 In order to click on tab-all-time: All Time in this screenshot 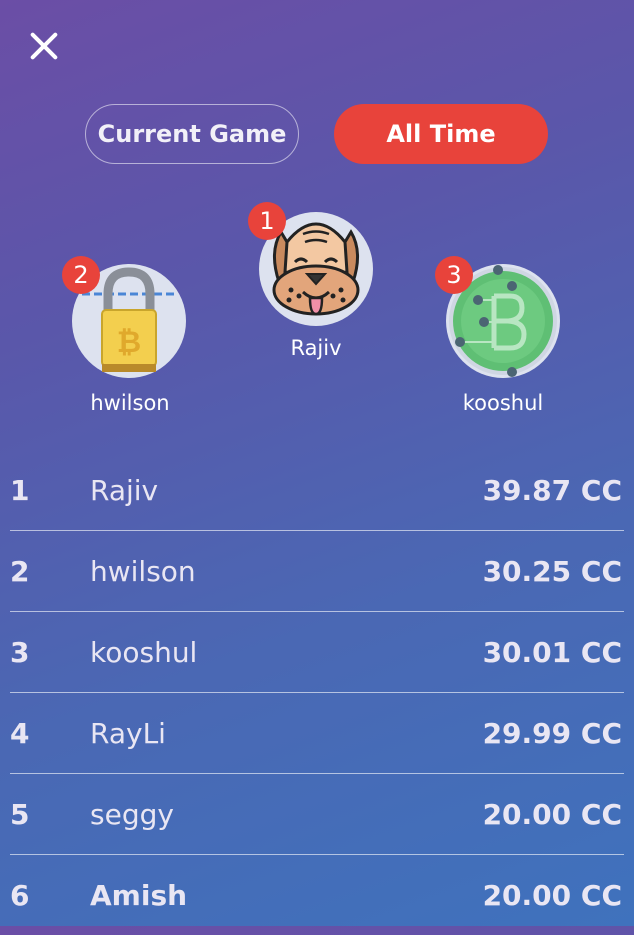, I will do `click(441, 134)`.